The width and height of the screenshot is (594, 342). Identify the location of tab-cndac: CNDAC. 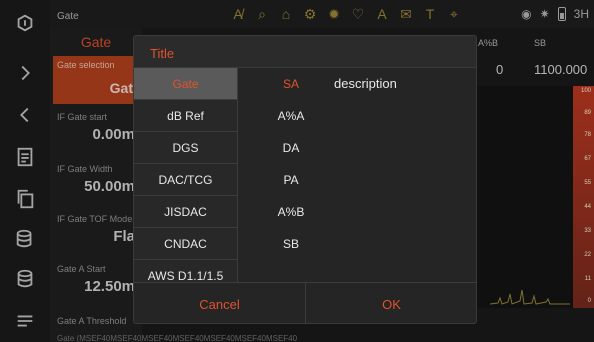
(185, 244).